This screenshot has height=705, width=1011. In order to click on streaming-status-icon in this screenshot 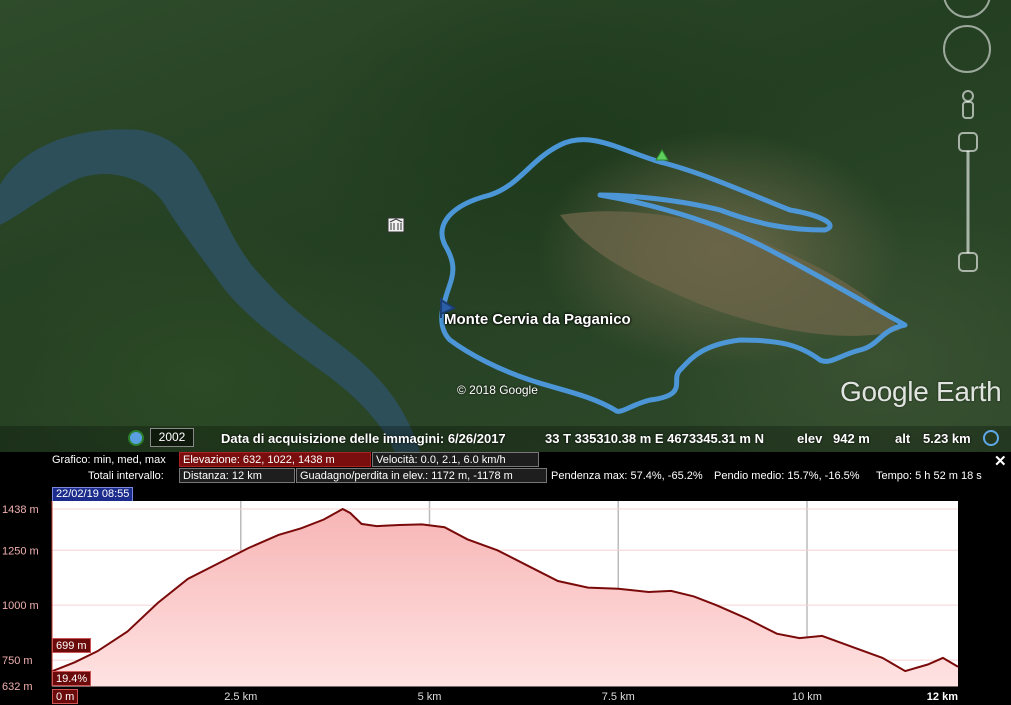, I will do `click(991, 438)`.